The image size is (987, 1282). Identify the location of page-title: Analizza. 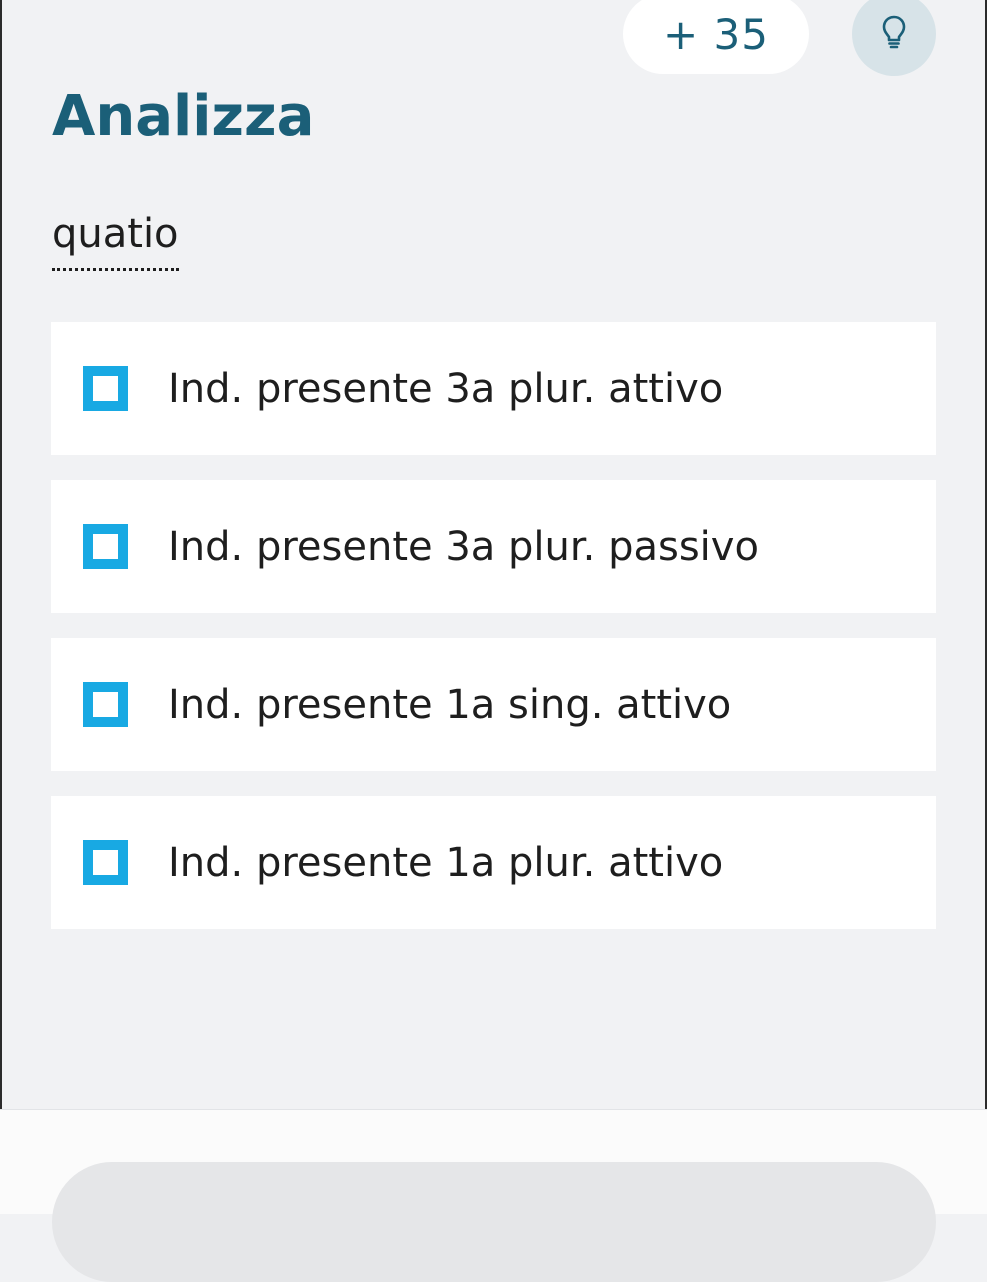
(183, 116).